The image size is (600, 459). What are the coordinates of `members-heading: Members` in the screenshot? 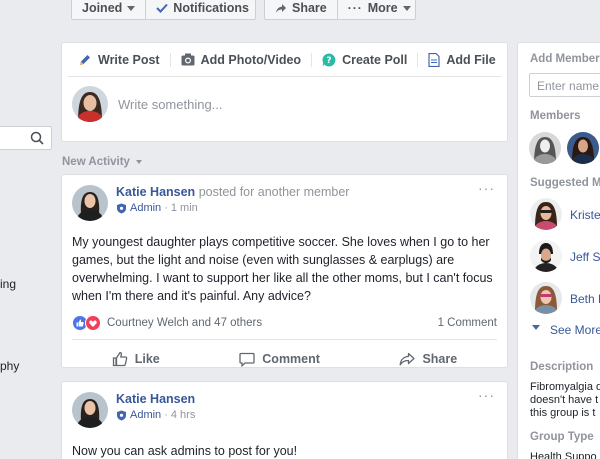 It's located at (555, 116).